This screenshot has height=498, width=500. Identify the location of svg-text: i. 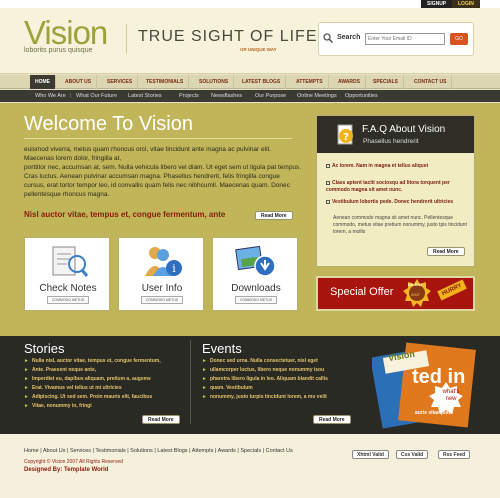
(174, 268).